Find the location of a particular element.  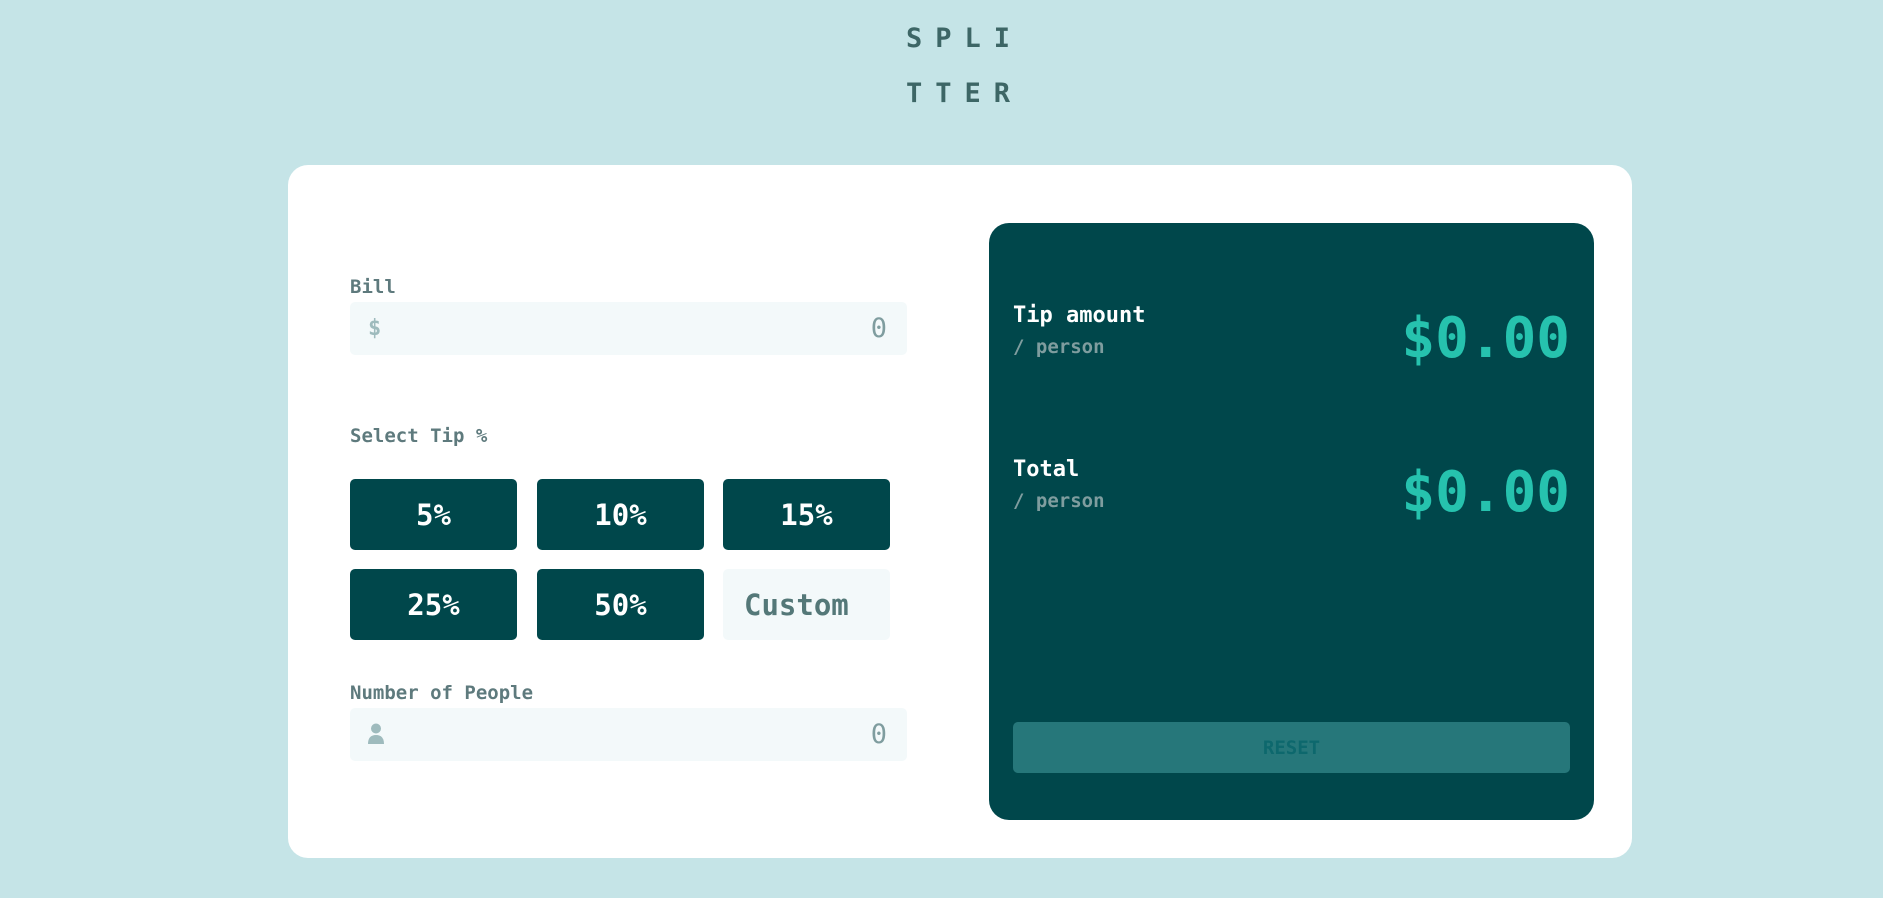

bill-label: Bill is located at coordinates (373, 287).